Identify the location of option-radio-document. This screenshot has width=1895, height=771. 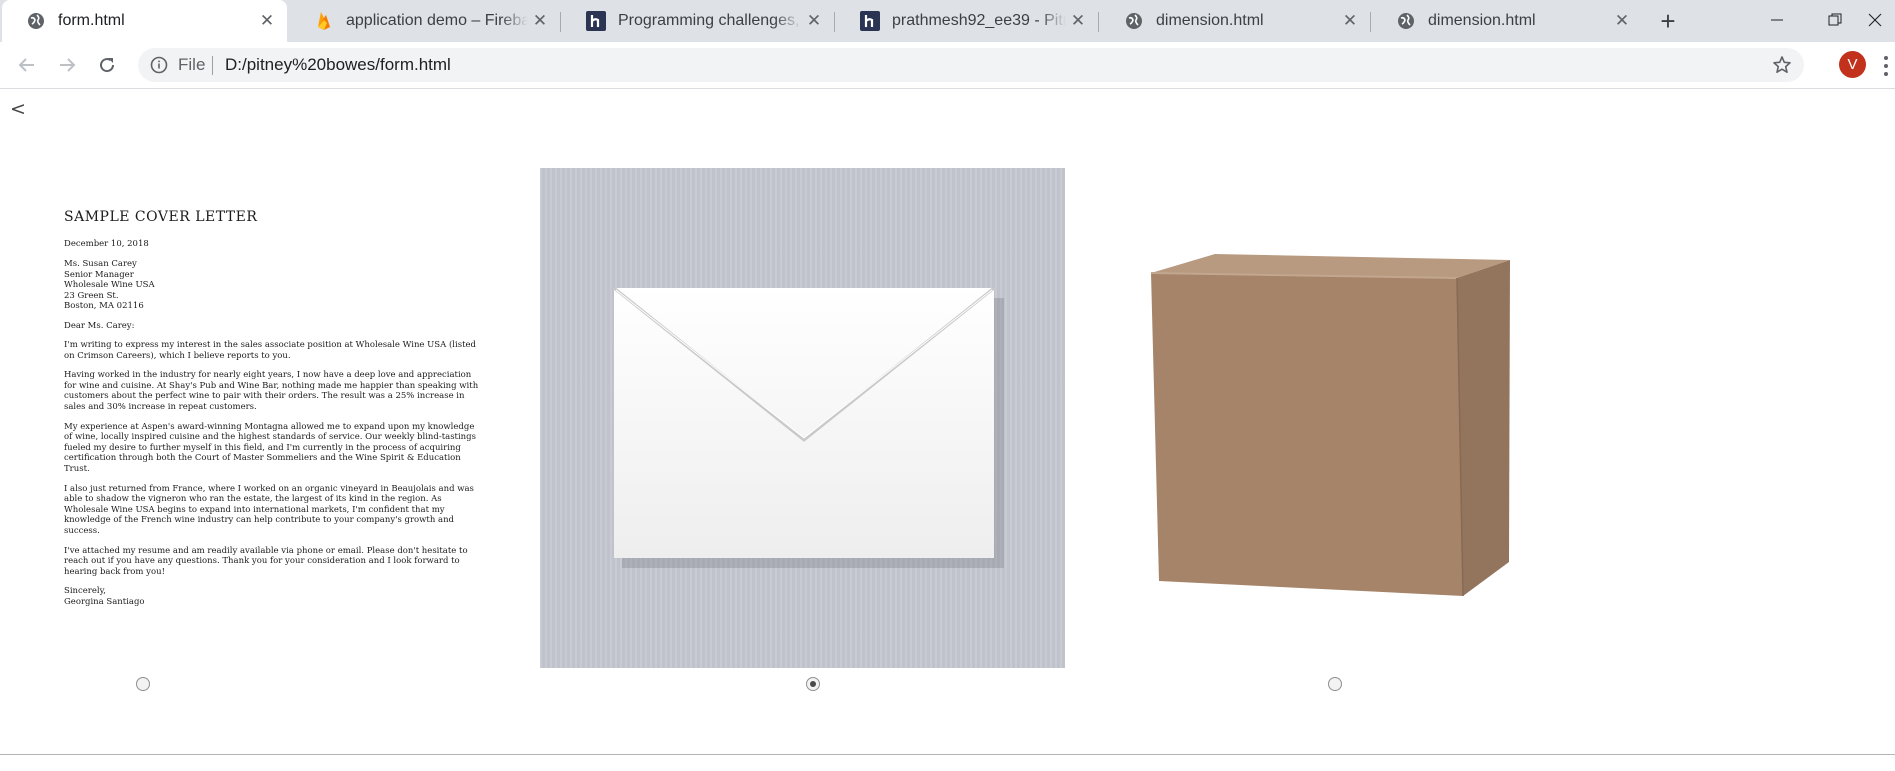
(143, 684).